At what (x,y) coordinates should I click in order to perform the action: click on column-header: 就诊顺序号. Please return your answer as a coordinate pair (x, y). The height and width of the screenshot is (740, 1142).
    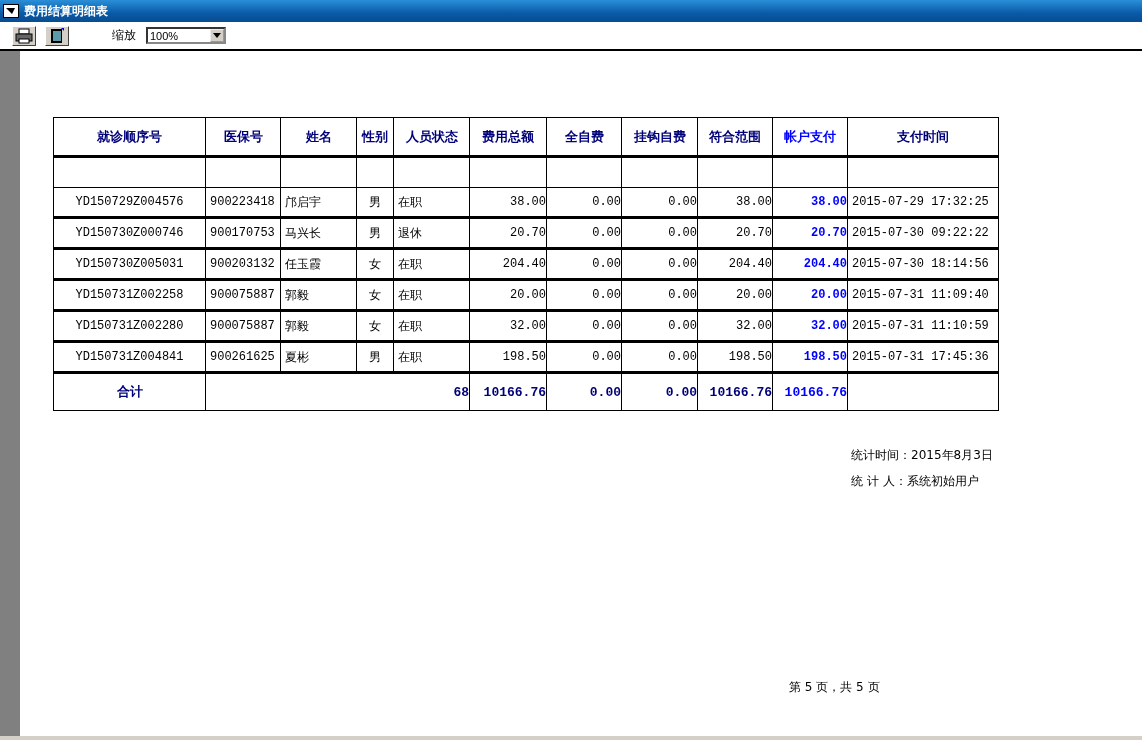
    Looking at the image, I should click on (129, 137).